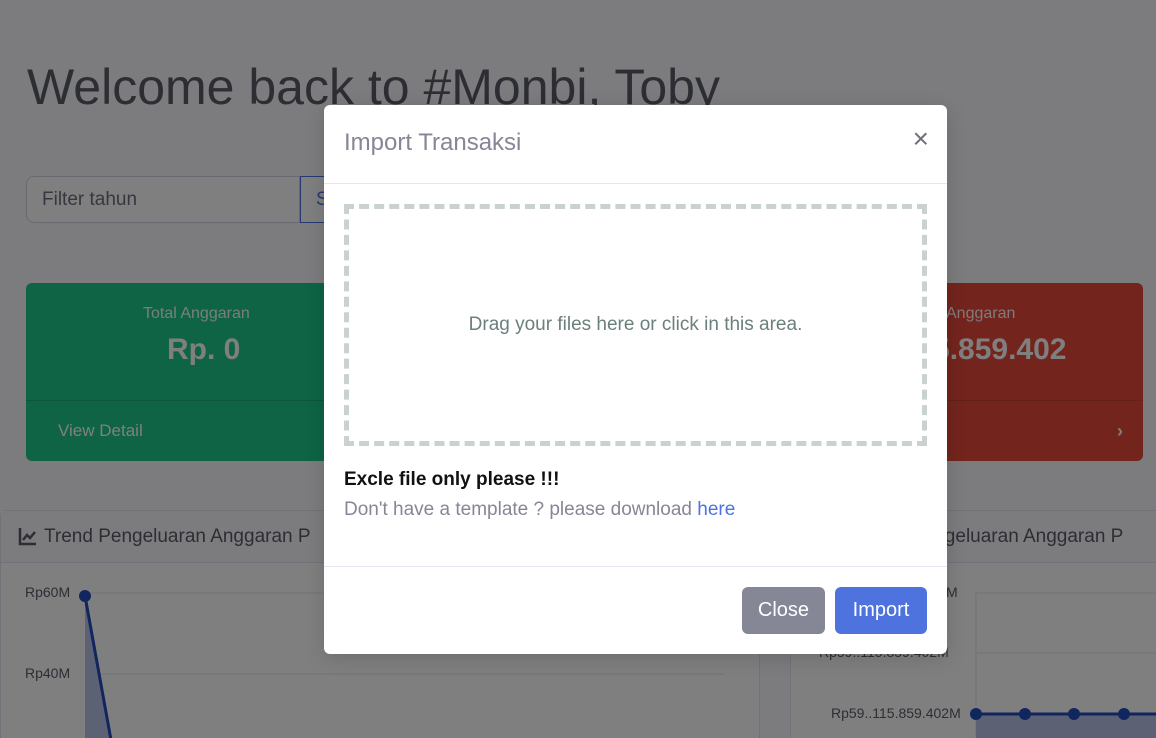 The width and height of the screenshot is (1156, 738). I want to click on template-note-text: Don't have a template ? please download, so click(521, 509).